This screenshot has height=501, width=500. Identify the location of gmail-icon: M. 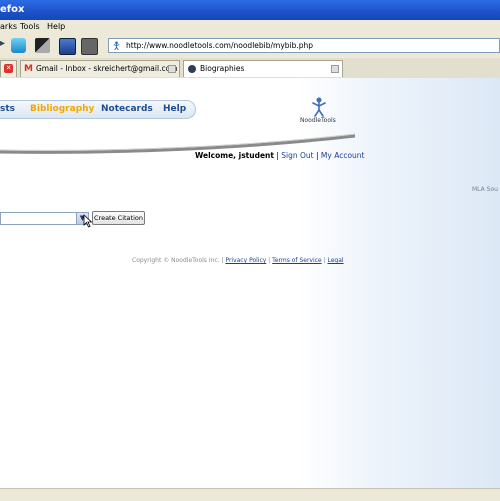
(28, 69).